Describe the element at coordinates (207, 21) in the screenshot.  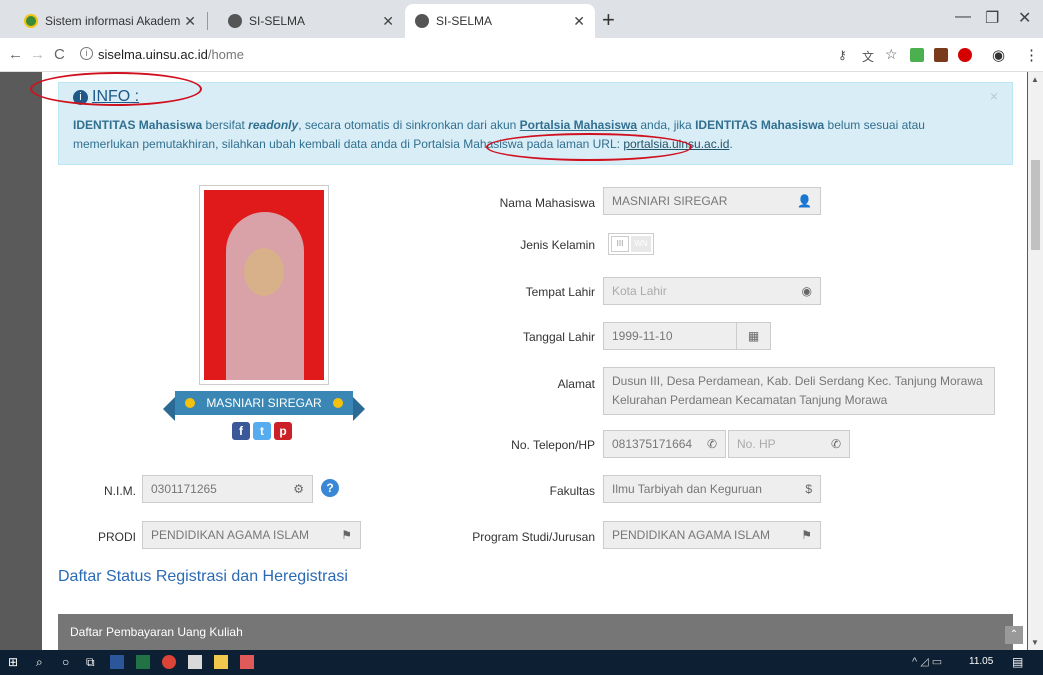
I see `tab-separator` at that location.